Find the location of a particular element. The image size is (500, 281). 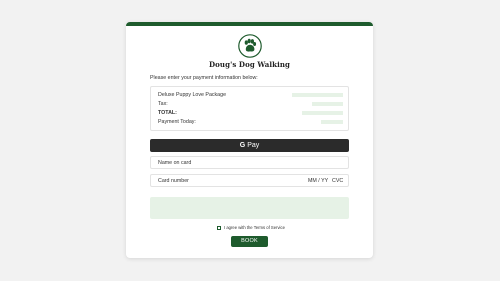

summary-row-payment-today: Payment Today: is located at coordinates (177, 122).